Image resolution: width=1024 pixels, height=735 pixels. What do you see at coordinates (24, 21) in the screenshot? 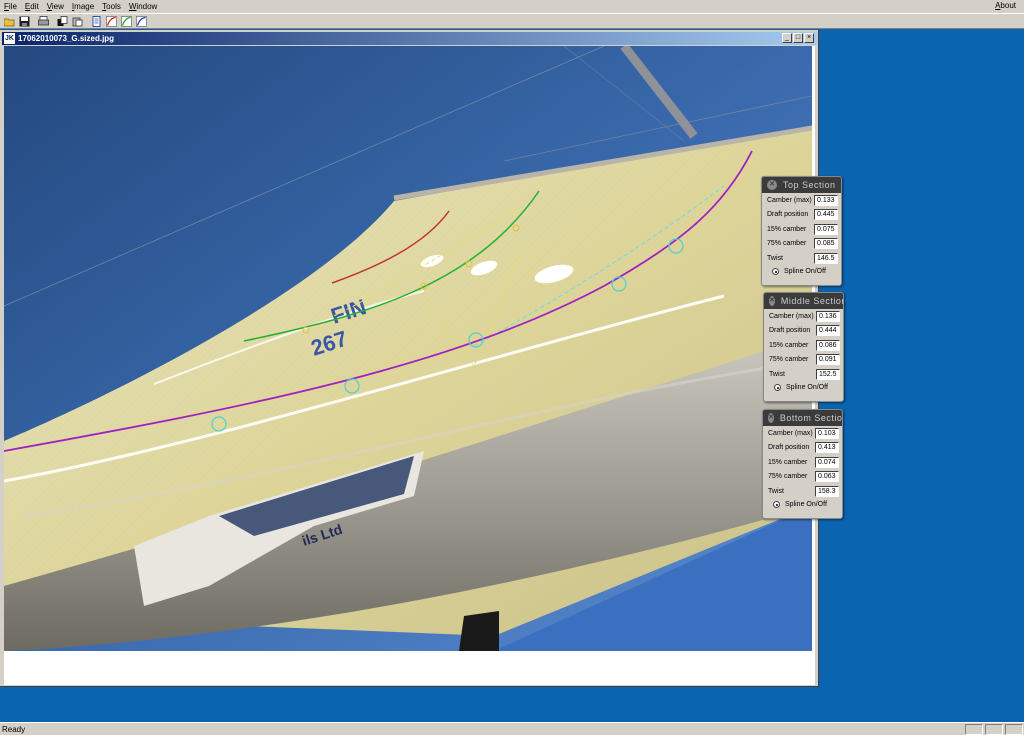
I see `save-icon` at bounding box center [24, 21].